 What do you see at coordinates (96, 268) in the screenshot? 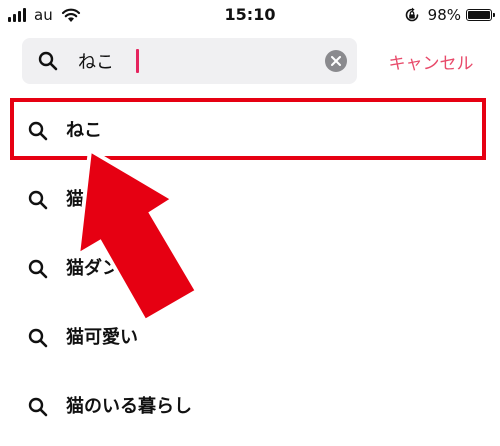
I see `suggestion-label: 猫ダン.` at bounding box center [96, 268].